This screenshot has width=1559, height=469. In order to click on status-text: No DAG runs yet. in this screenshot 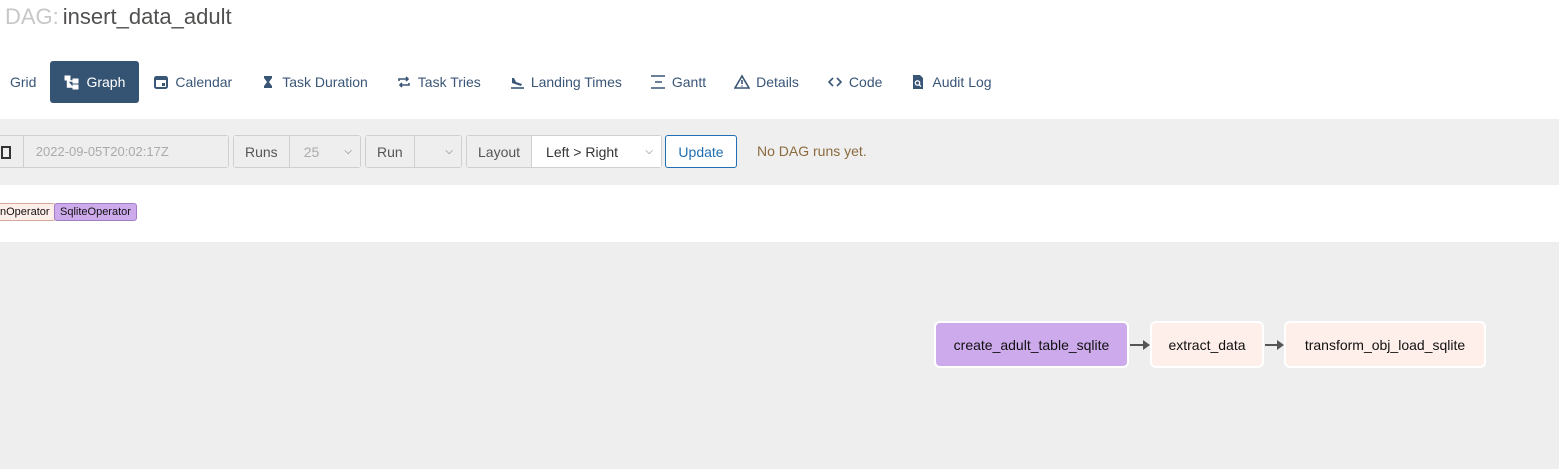, I will do `click(812, 151)`.